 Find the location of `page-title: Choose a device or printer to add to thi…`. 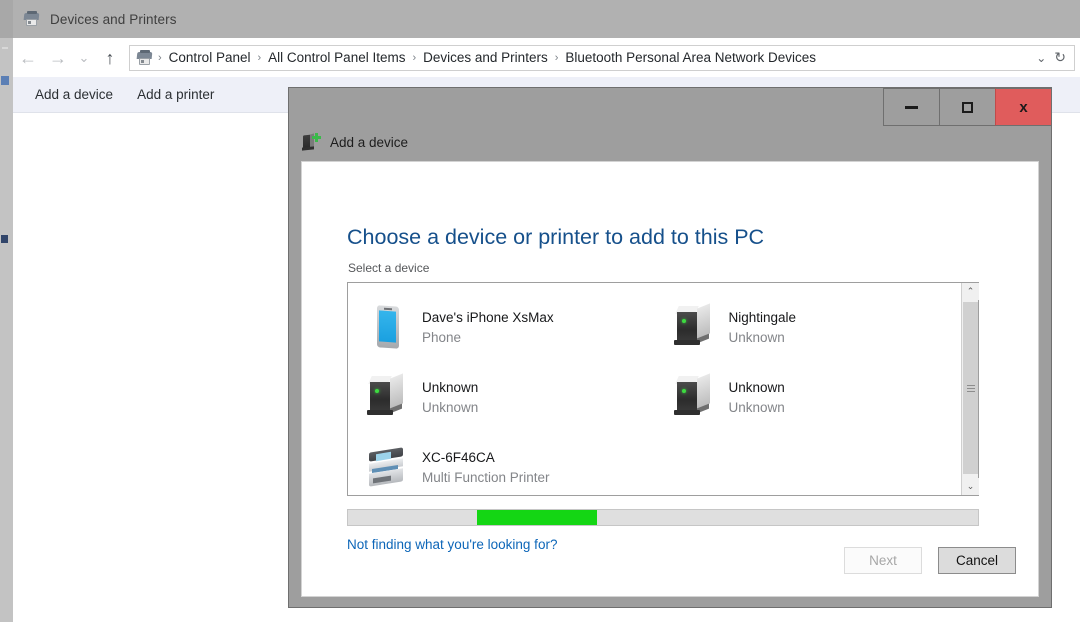

page-title: Choose a device or printer to add to thi… is located at coordinates (556, 237).